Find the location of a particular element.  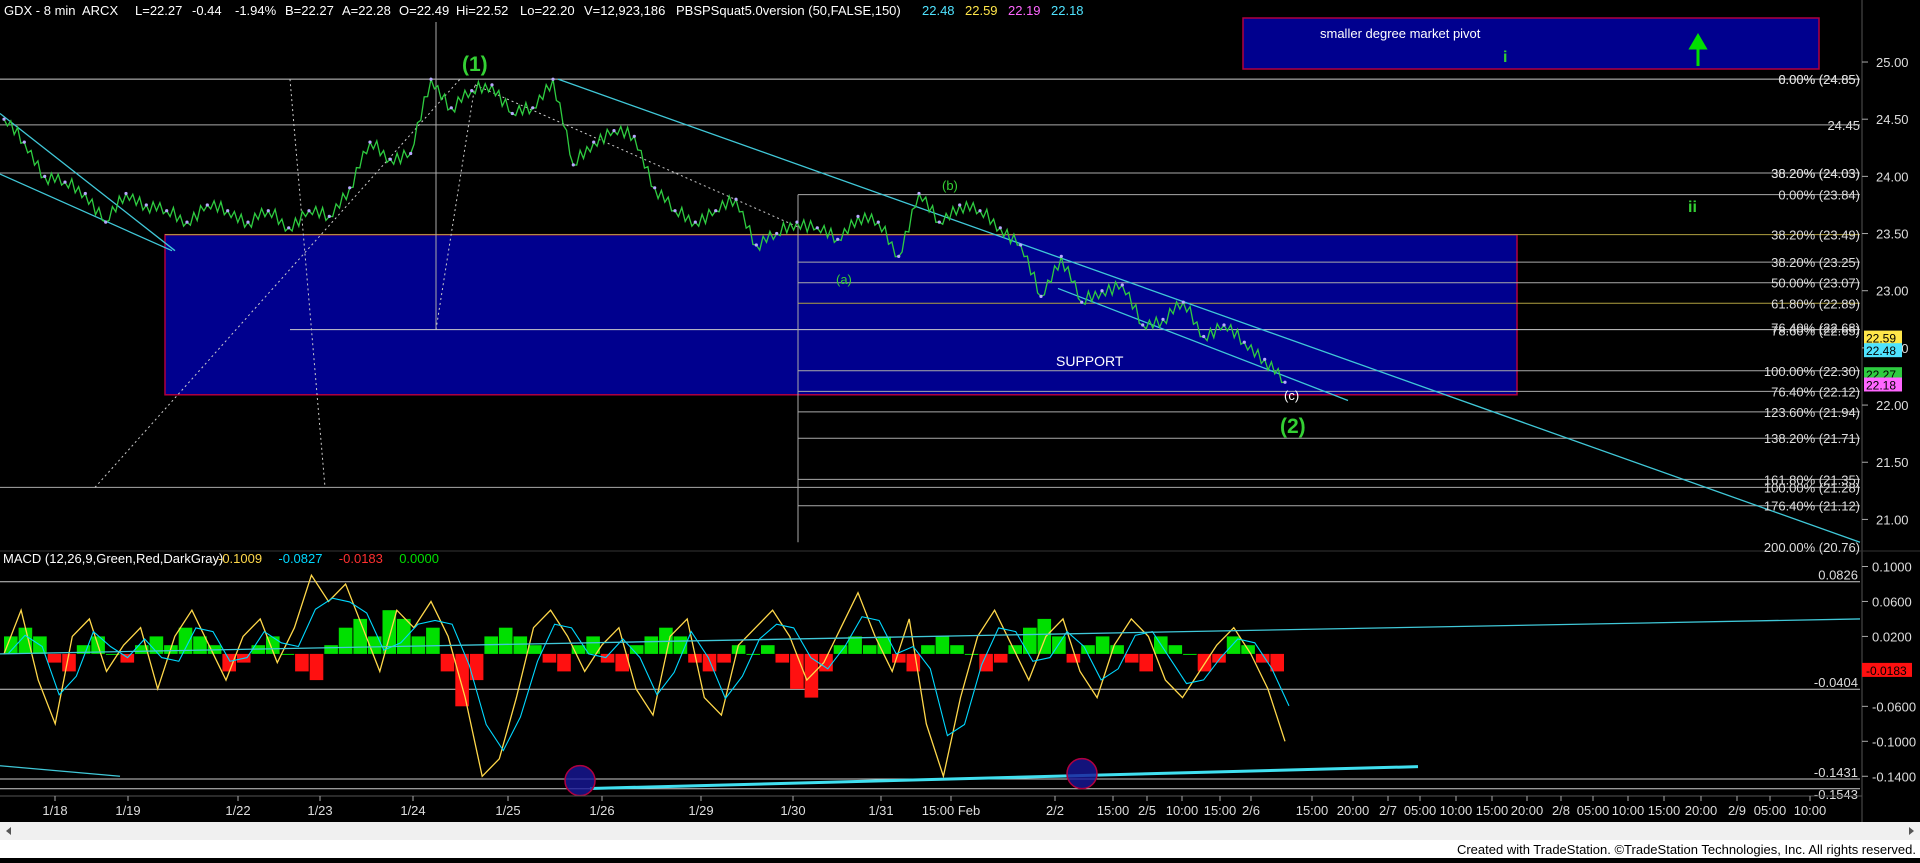

macd-badge-label: -0.0183 is located at coordinates (1886, 671).